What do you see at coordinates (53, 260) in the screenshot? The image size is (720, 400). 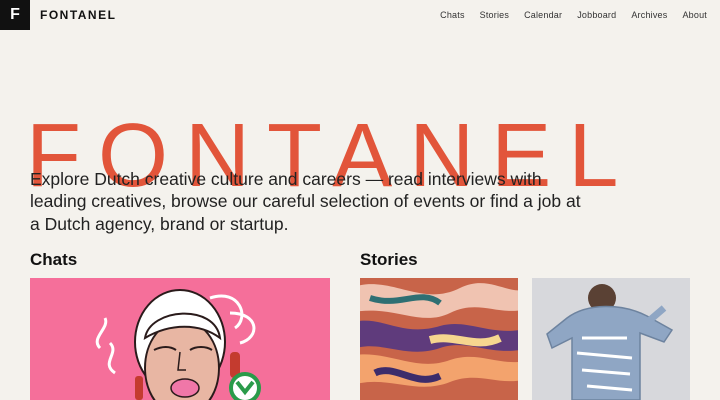 I see `section-title-chats: Chats` at bounding box center [53, 260].